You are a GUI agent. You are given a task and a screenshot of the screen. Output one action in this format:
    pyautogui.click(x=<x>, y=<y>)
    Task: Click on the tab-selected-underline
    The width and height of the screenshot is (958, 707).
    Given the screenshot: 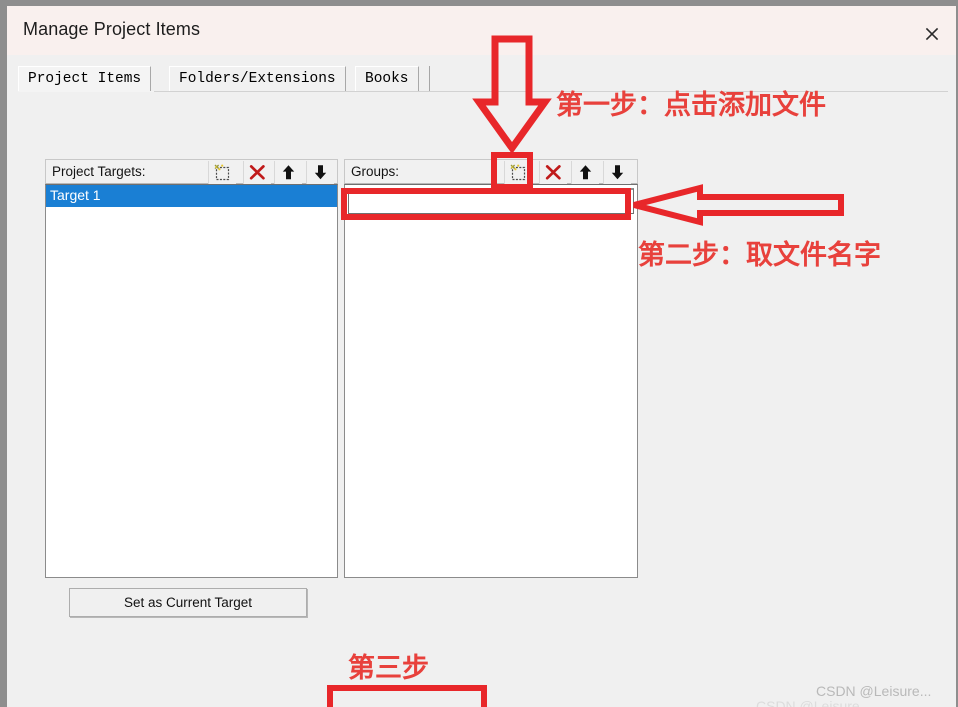 What is the action you would take?
    pyautogui.click(x=86, y=91)
    